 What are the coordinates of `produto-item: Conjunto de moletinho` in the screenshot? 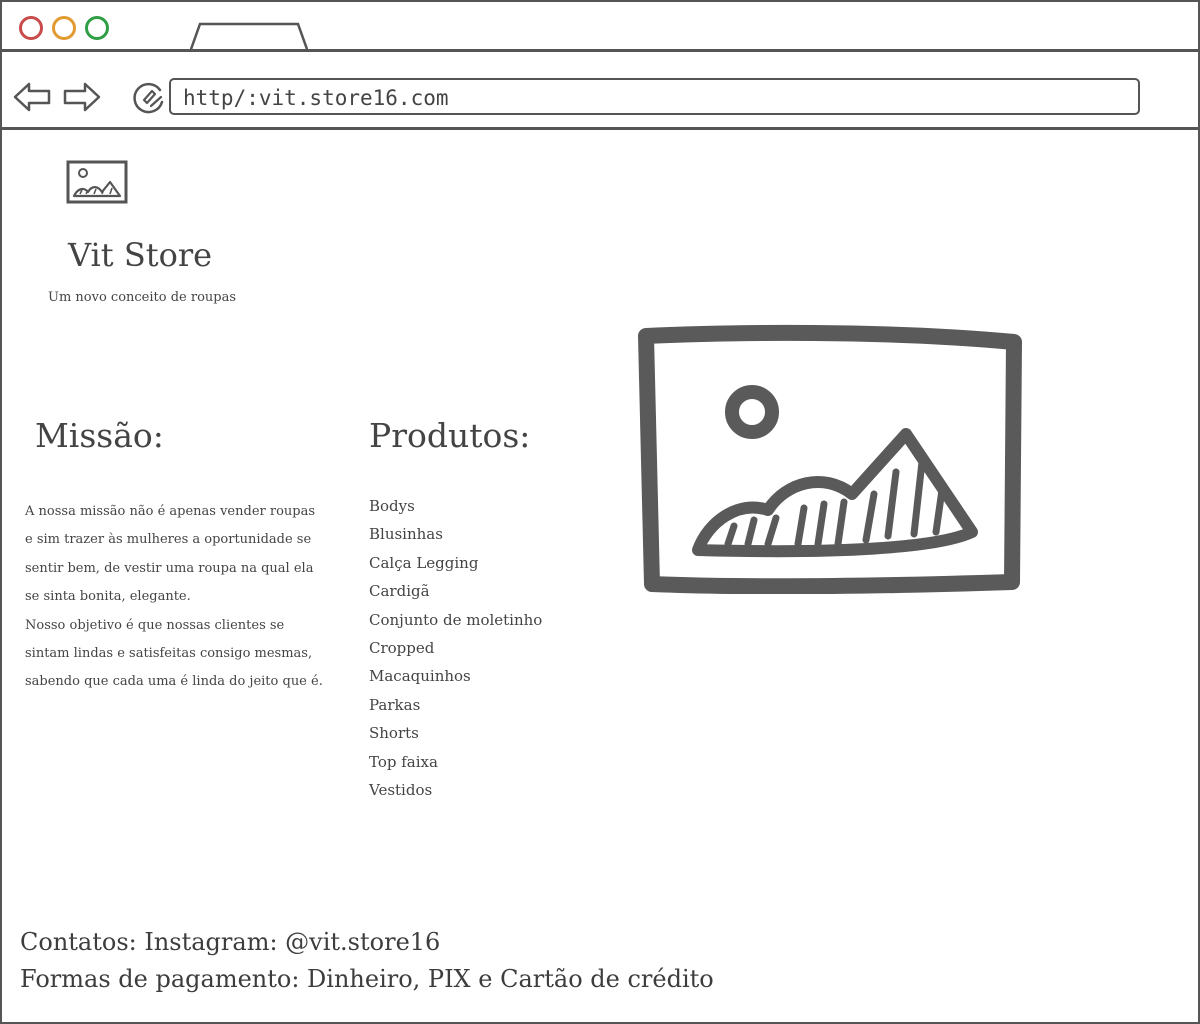 It's located at (479, 620).